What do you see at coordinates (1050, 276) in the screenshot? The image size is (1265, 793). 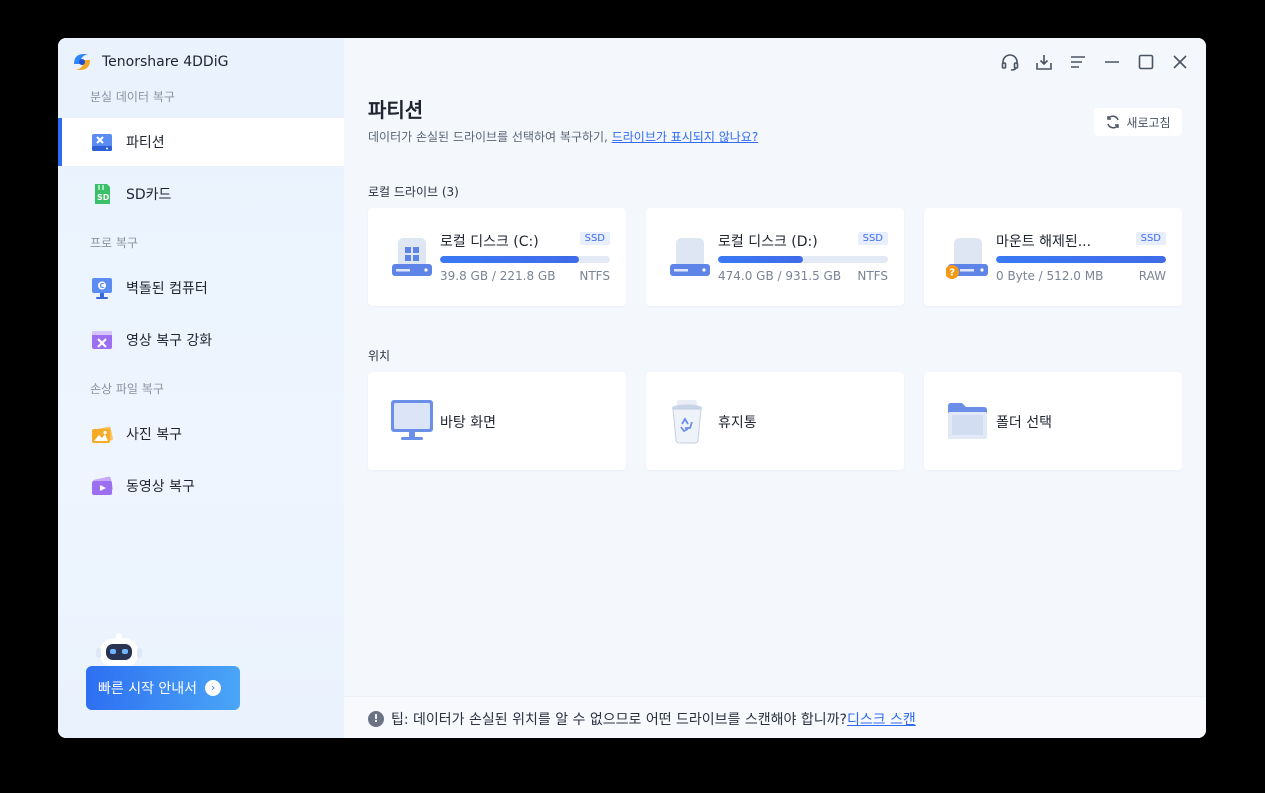 I see `drive-size: 0 Byte / 512.0 MB` at bounding box center [1050, 276].